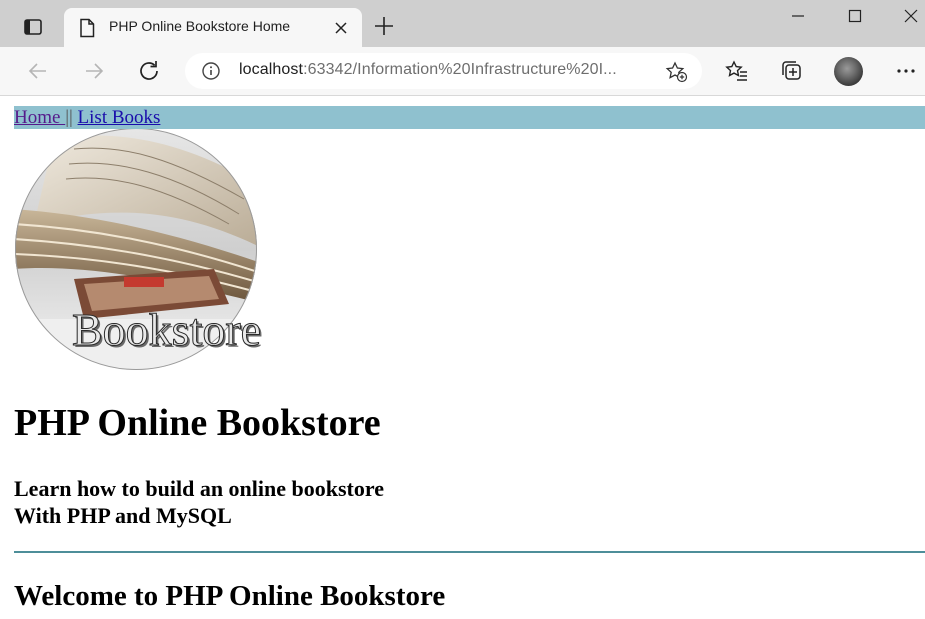 This screenshot has width=925, height=619. Describe the element at coordinates (911, 16) in the screenshot. I see `window-close-icon` at that location.